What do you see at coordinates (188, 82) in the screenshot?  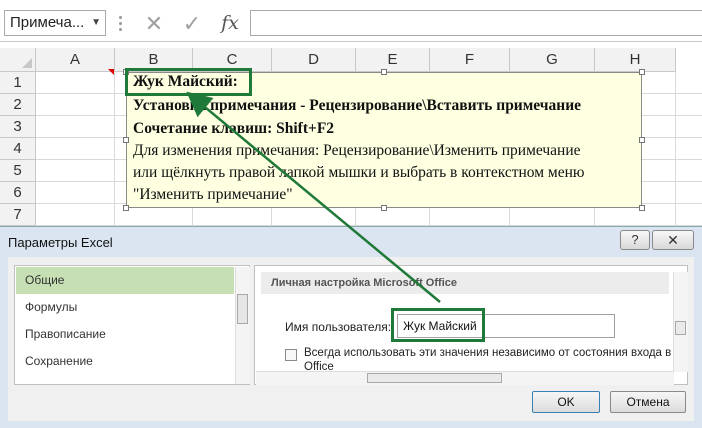 I see `author-highlight-box` at bounding box center [188, 82].